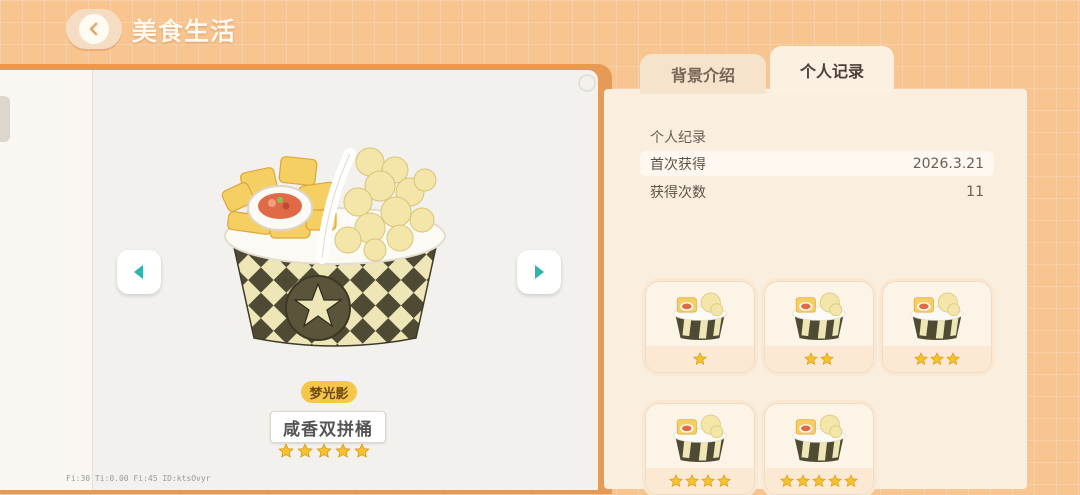  Describe the element at coordinates (817, 163) in the screenshot. I see `record-row-first-obtained: 首次获得 2026.3.21` at that location.